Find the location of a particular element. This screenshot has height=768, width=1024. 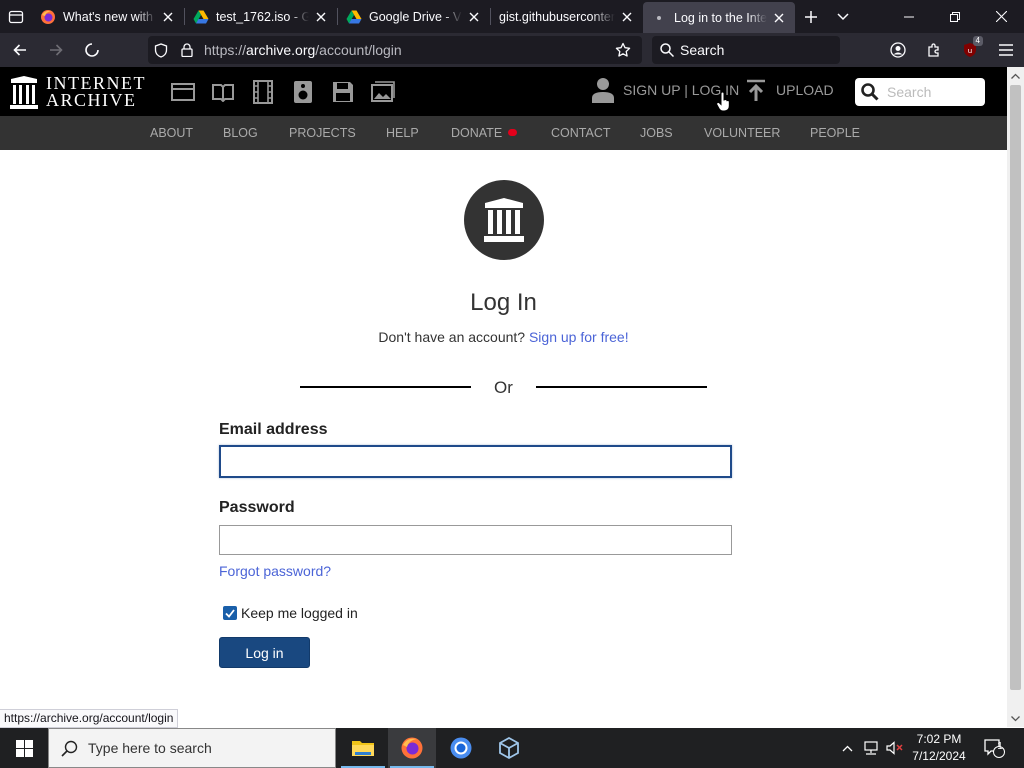

or-divider: Or is located at coordinates (503, 388).